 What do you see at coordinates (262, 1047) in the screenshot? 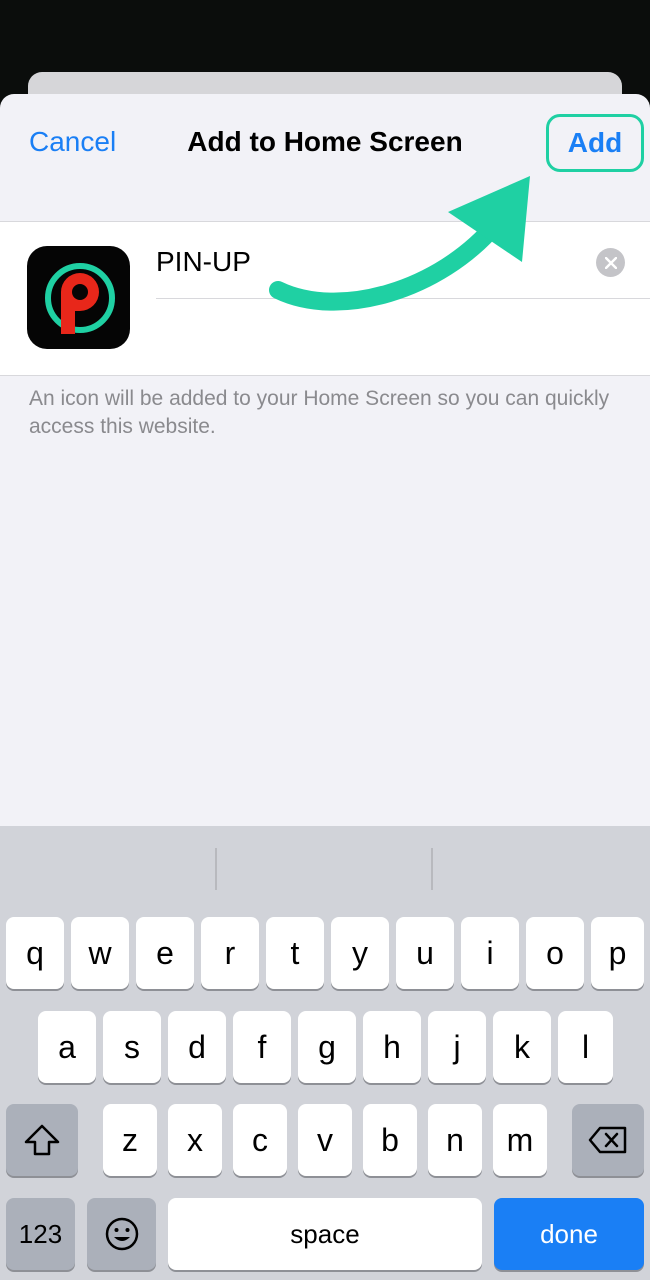
I see `key-f: f` at bounding box center [262, 1047].